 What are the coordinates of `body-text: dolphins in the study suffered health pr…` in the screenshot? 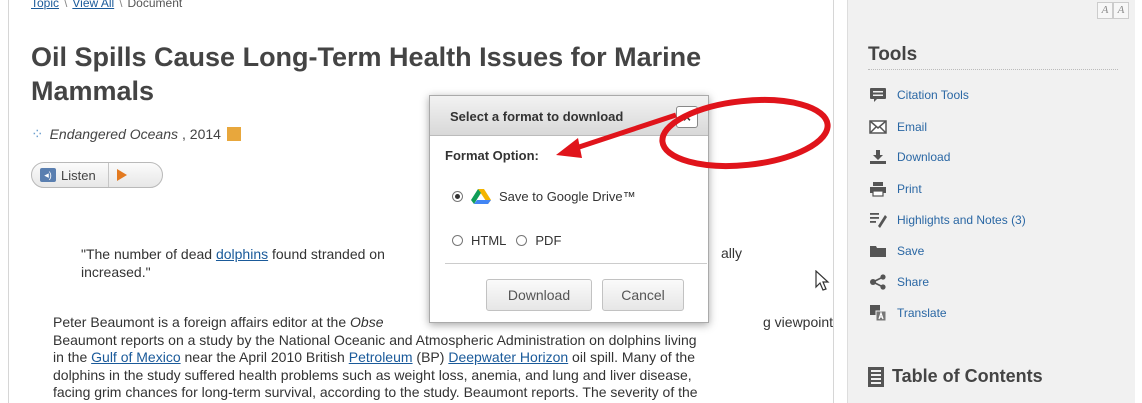 It's located at (372, 374).